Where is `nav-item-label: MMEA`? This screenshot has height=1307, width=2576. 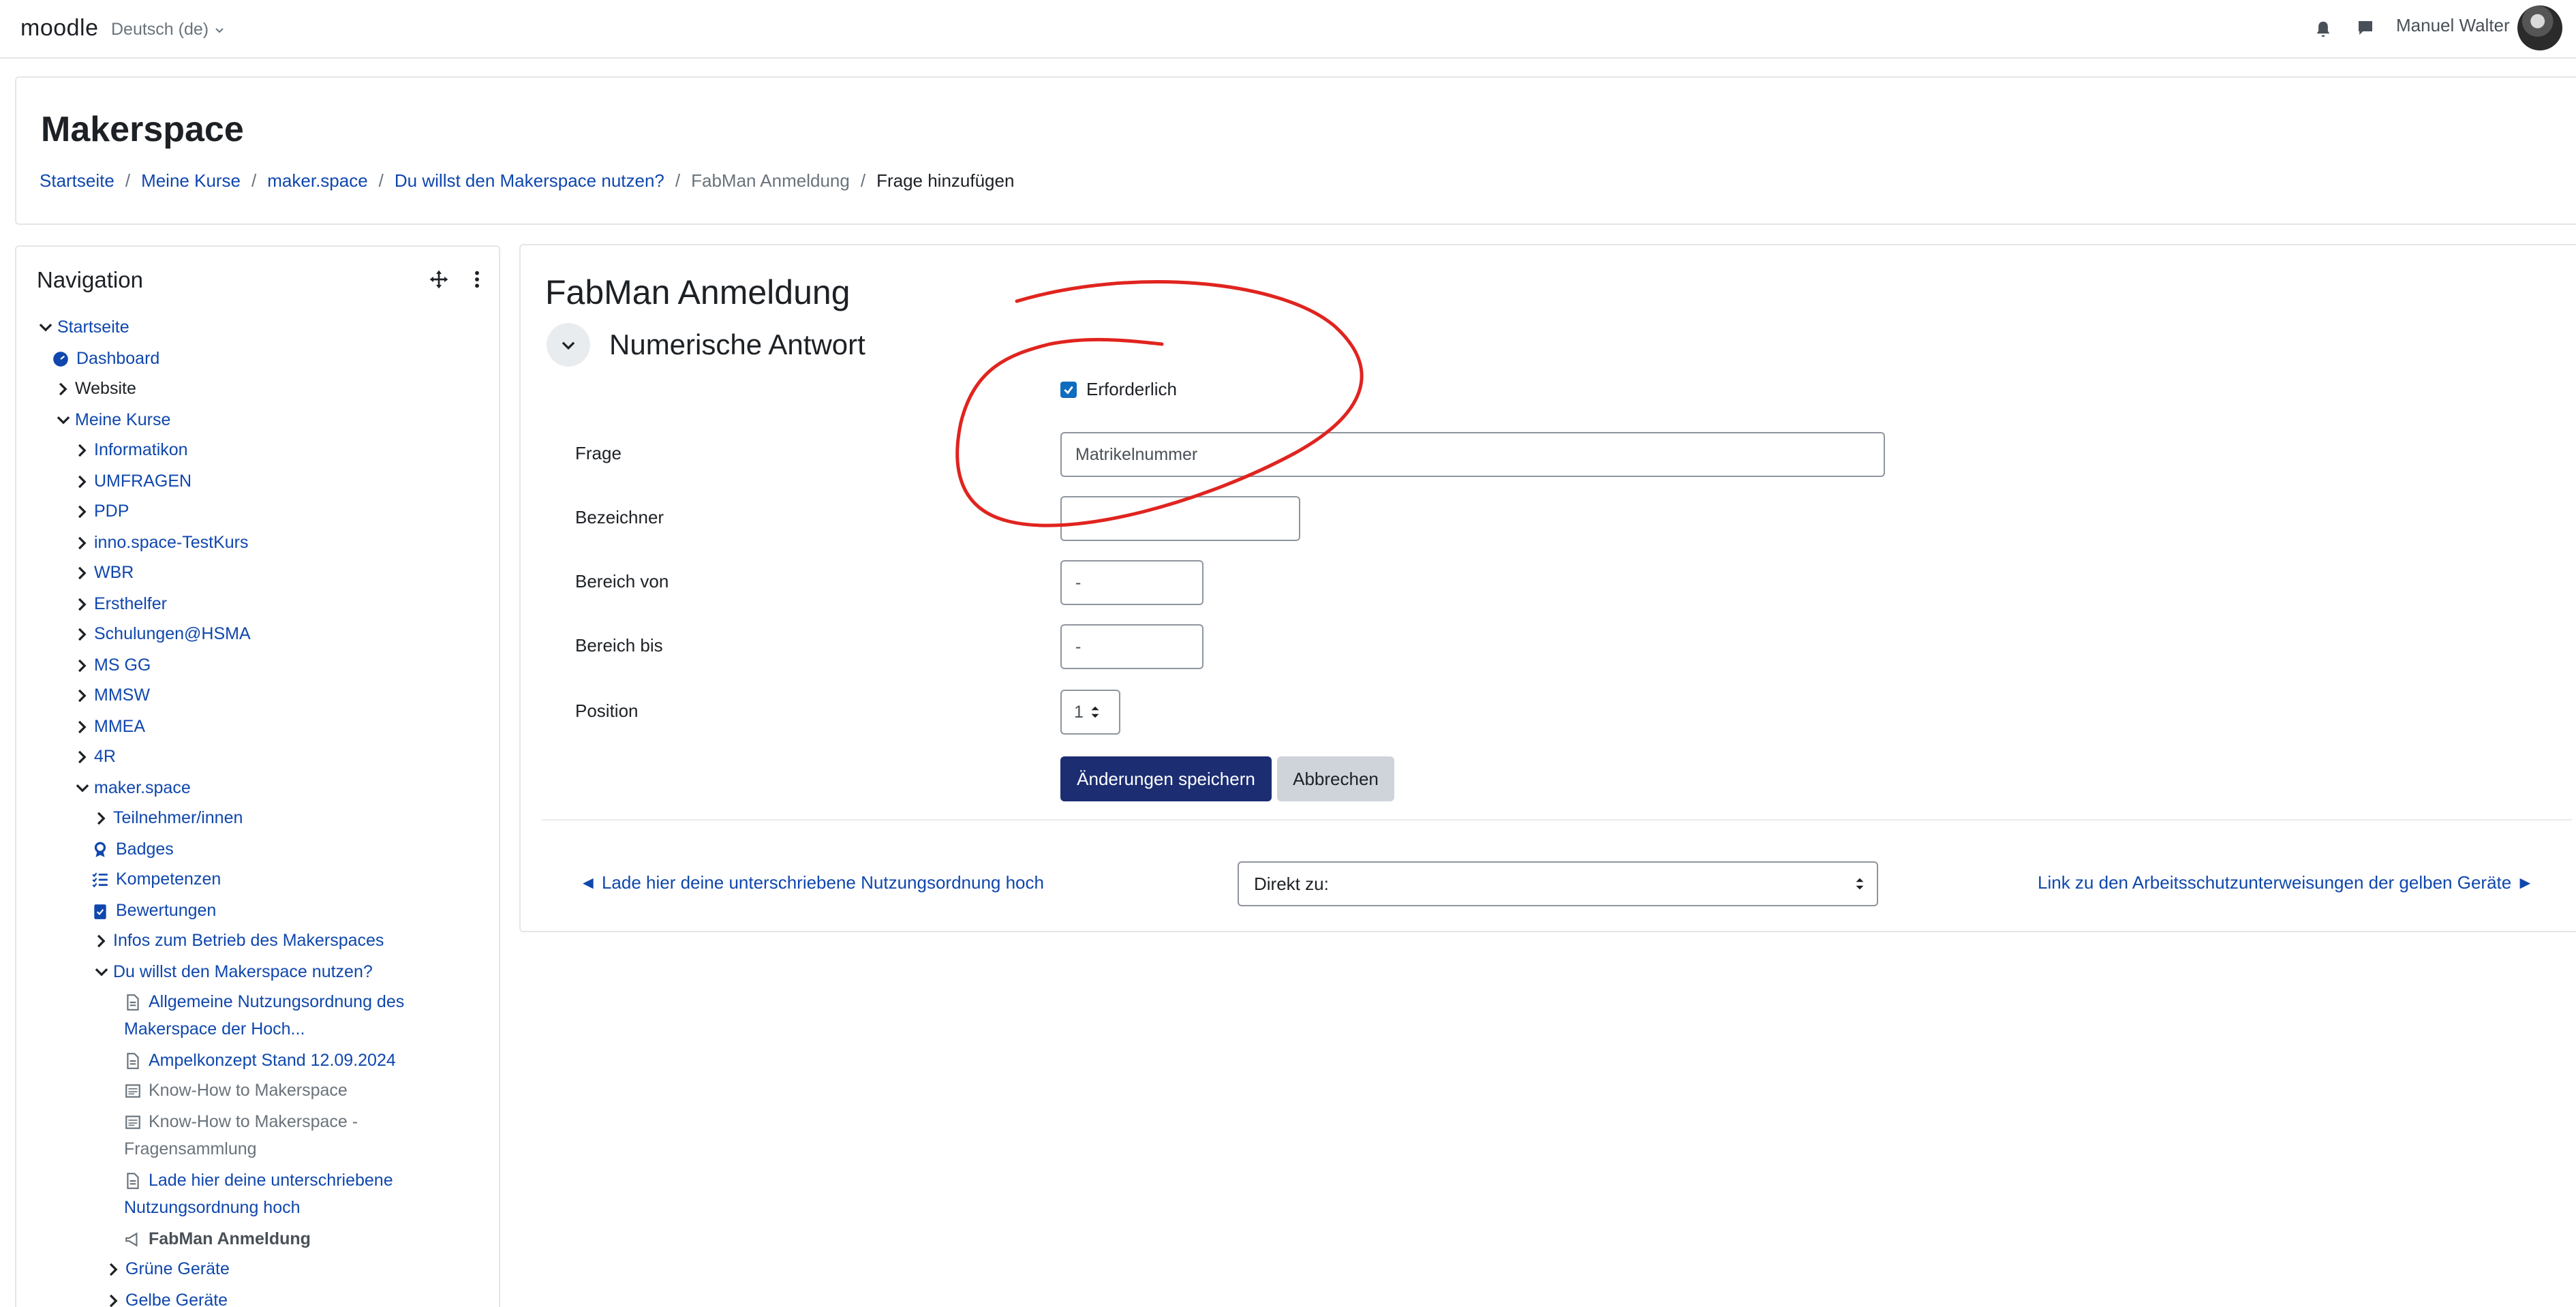 nav-item-label: MMEA is located at coordinates (119, 726).